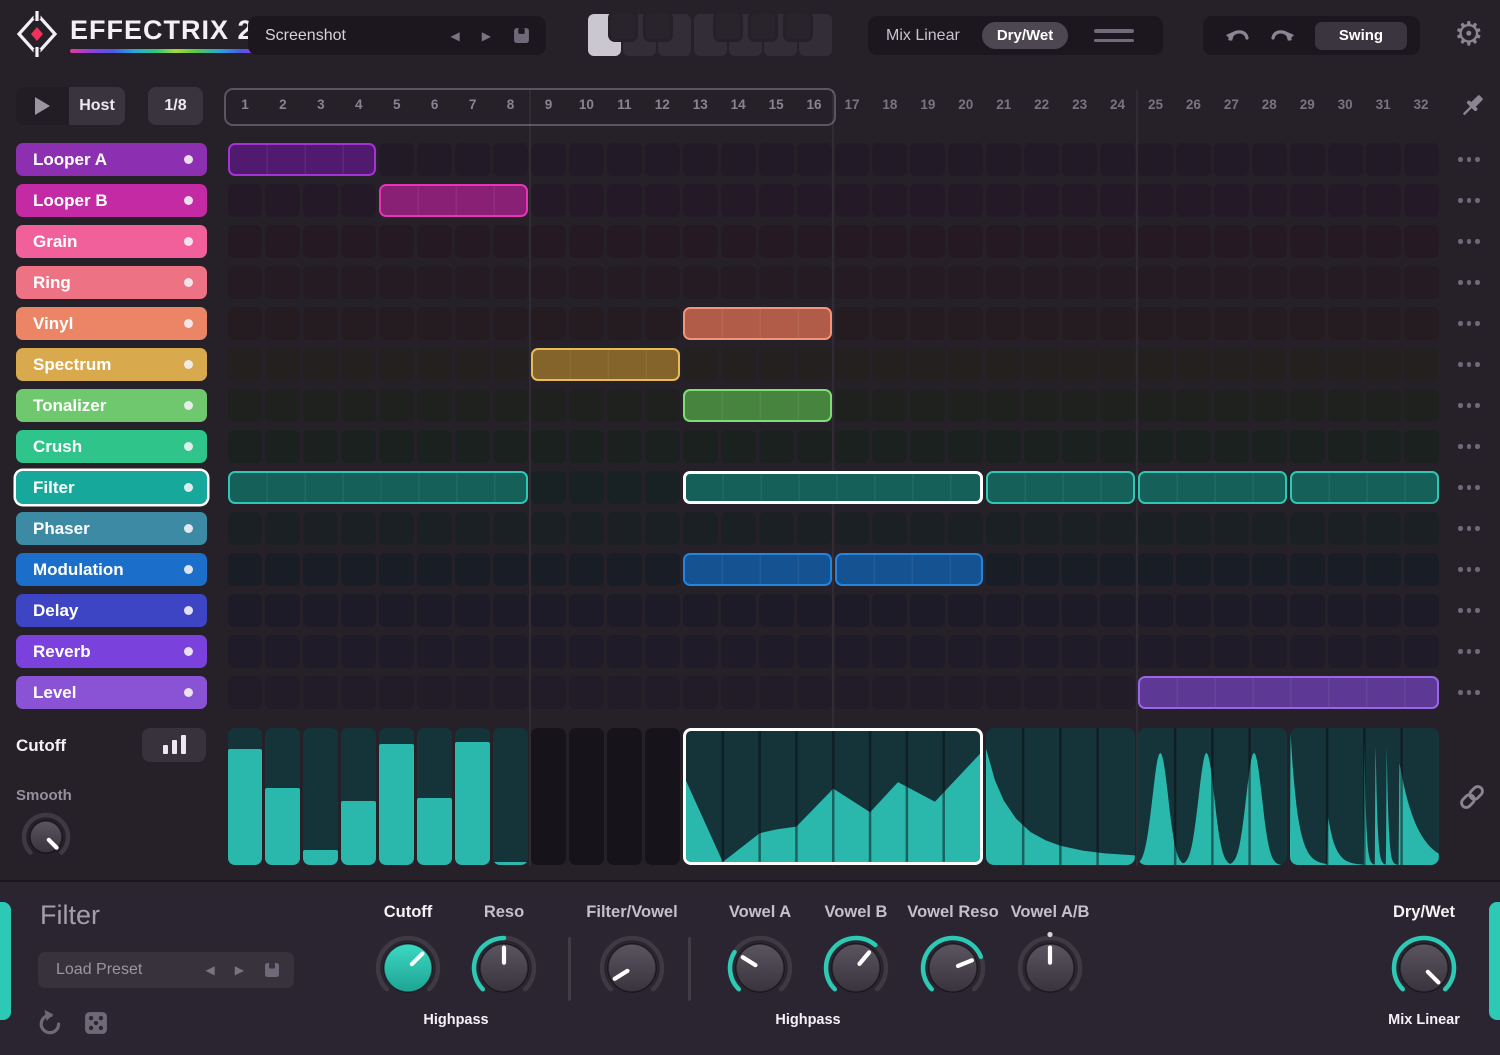 The image size is (1500, 1055). Describe the element at coordinates (1156, 105) in the screenshot. I see `step-number-25: 25` at that location.